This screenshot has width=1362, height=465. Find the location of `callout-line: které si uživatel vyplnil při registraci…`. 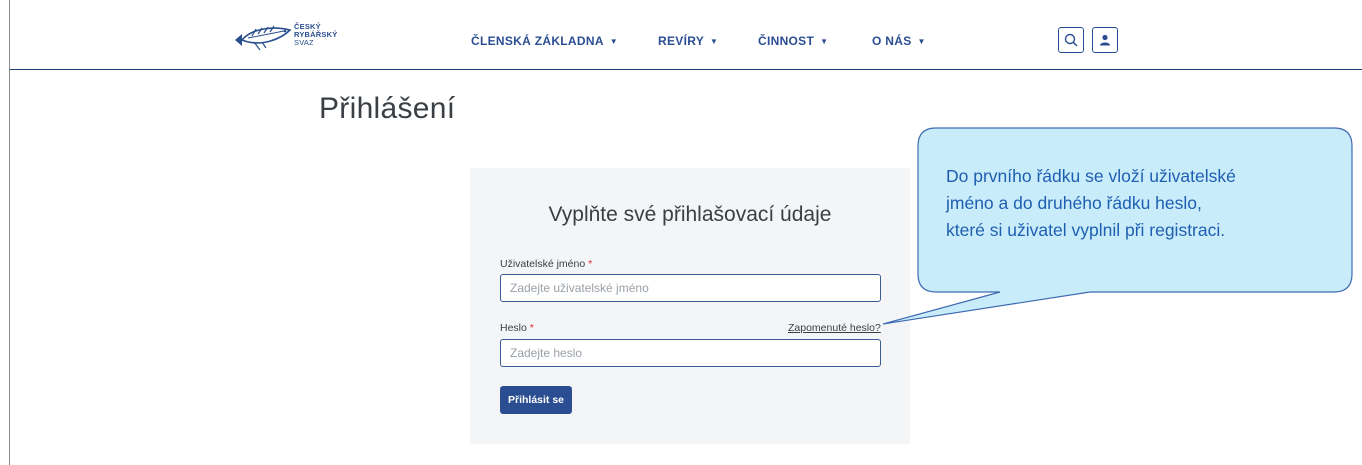

callout-line: které si uživatel vyplnil při registraci… is located at coordinates (1086, 230).